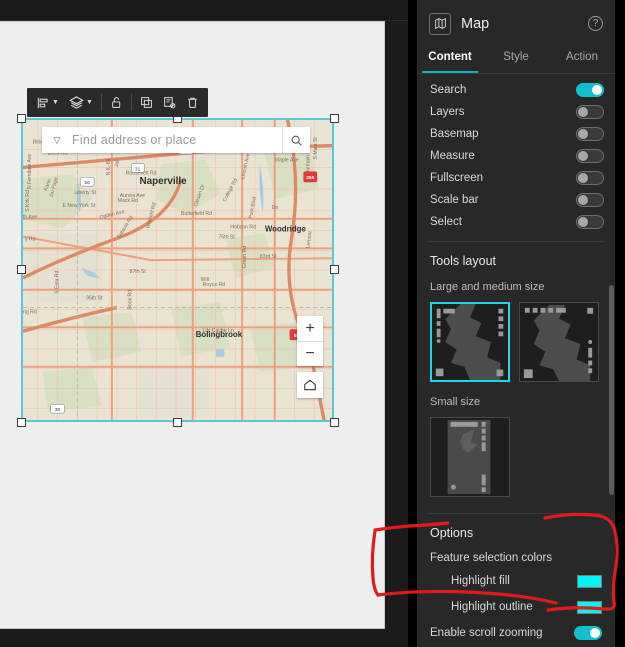 This screenshot has width=625, height=647. I want to click on home-button, so click(310, 385).